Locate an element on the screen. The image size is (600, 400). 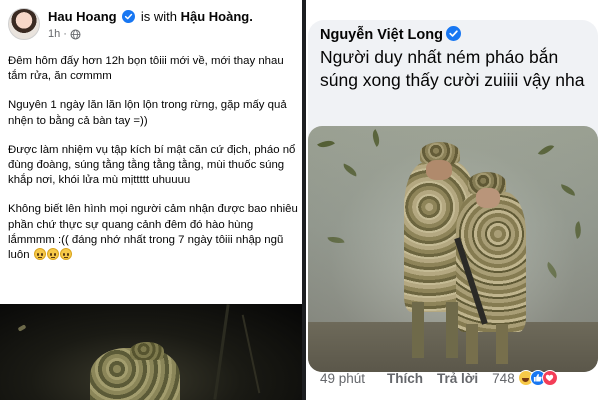
globe-icon is located at coordinates (75, 34).